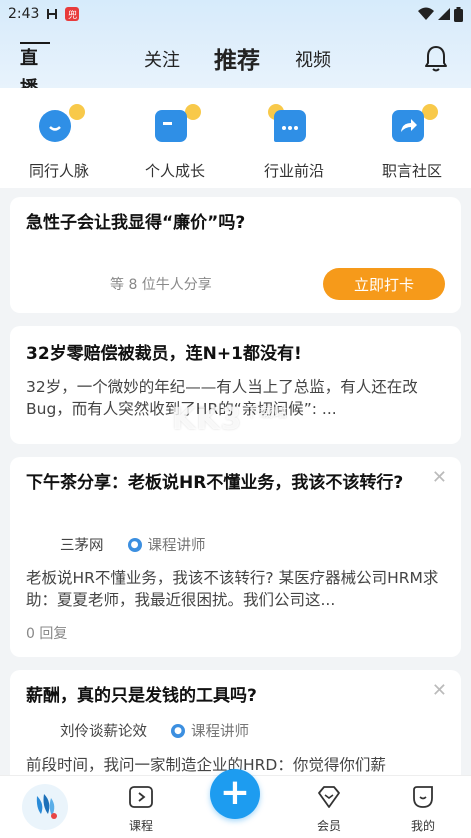 This screenshot has width=471, height=838. Describe the element at coordinates (235, 138) in the screenshot. I see `quick-entries: 同行人脉 个人成长 行业前沿 职言社区` at that location.